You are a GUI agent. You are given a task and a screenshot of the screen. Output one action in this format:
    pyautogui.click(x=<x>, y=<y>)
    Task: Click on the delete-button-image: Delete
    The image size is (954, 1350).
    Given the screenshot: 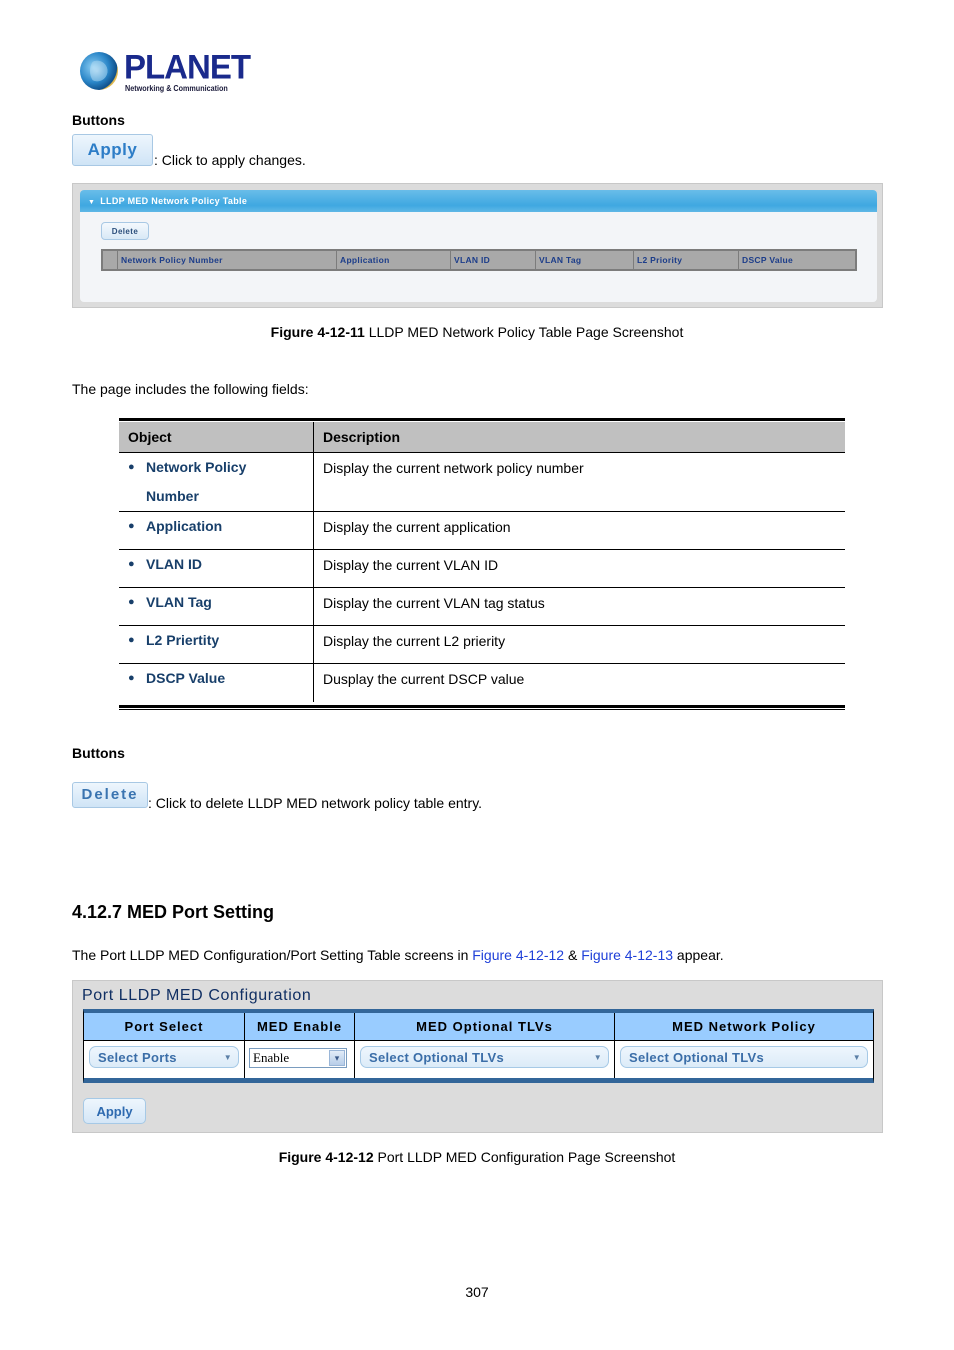 What is the action you would take?
    pyautogui.click(x=110, y=795)
    